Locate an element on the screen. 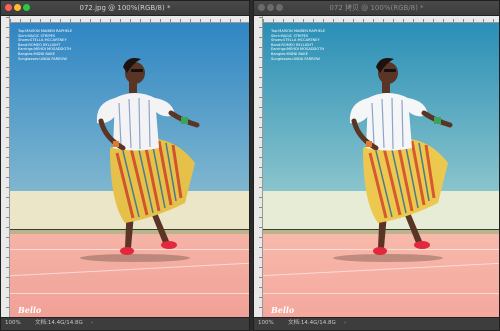  window-titlebar: 072 拷贝 @ 100%(RGB/8) * is located at coordinates (376, 8).